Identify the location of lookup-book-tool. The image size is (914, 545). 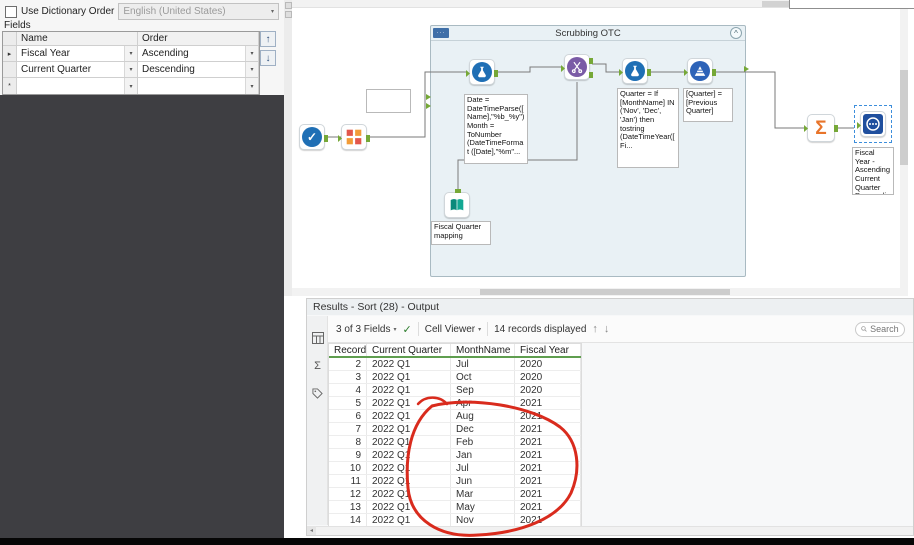
(457, 203).